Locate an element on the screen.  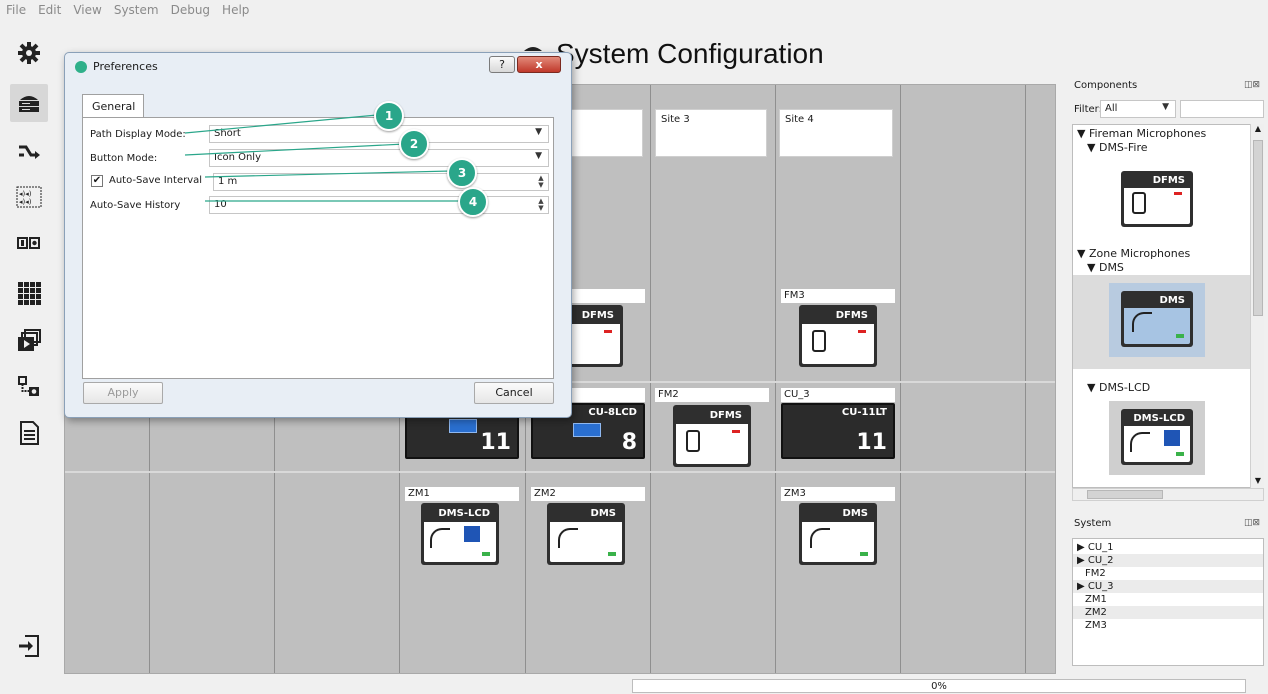
device-label: FM3 is located at coordinates (838, 296).